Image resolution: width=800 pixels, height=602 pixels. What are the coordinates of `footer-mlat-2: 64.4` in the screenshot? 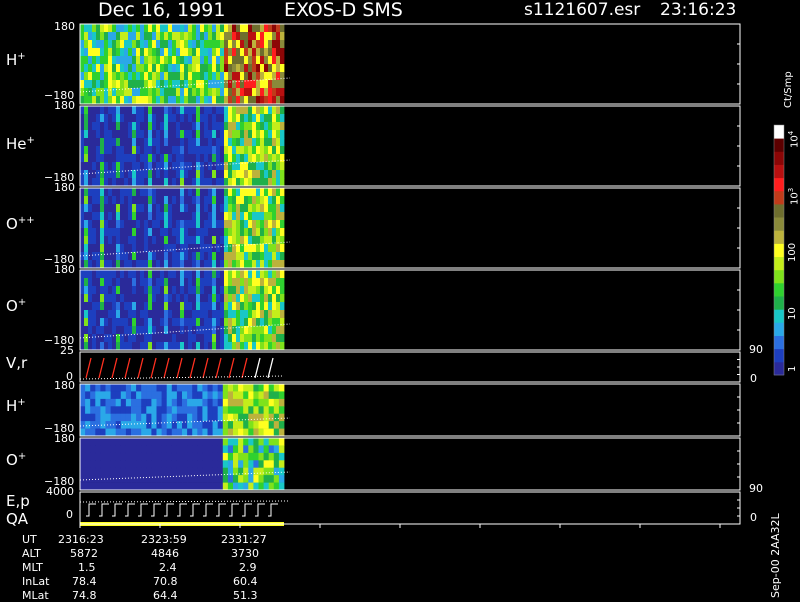 It's located at (165, 595).